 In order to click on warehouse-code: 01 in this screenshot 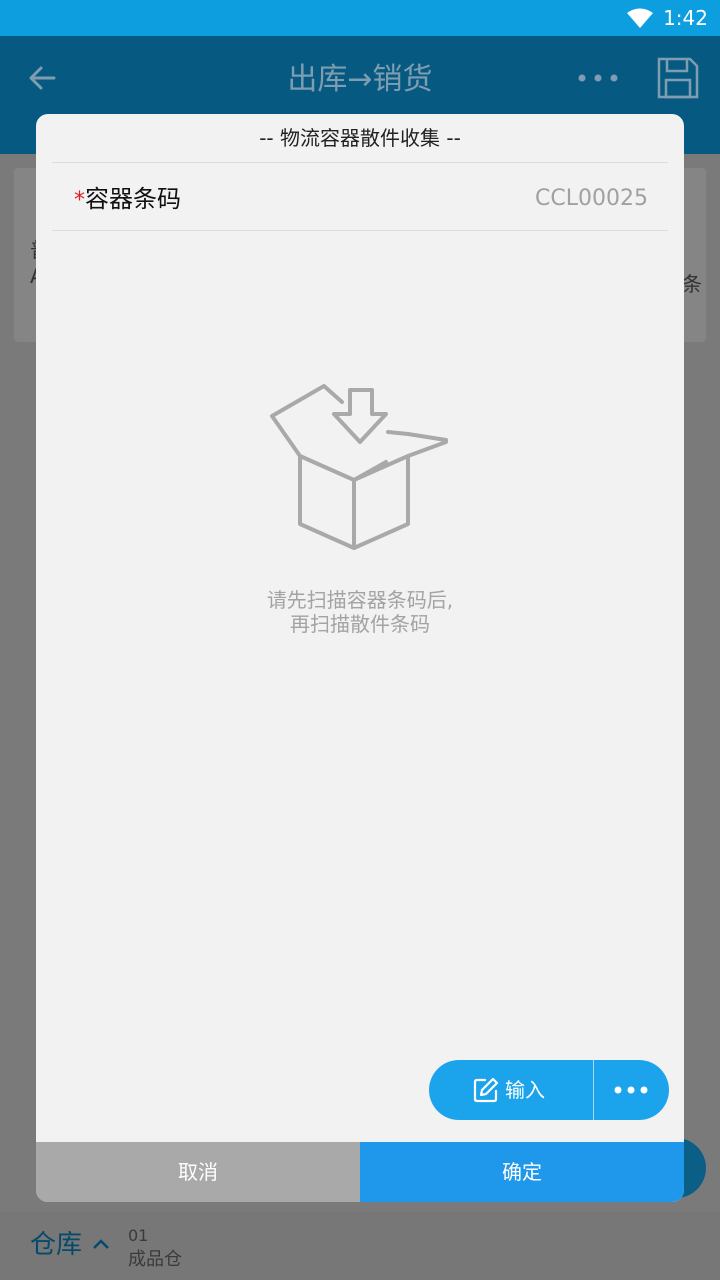, I will do `click(138, 1235)`.